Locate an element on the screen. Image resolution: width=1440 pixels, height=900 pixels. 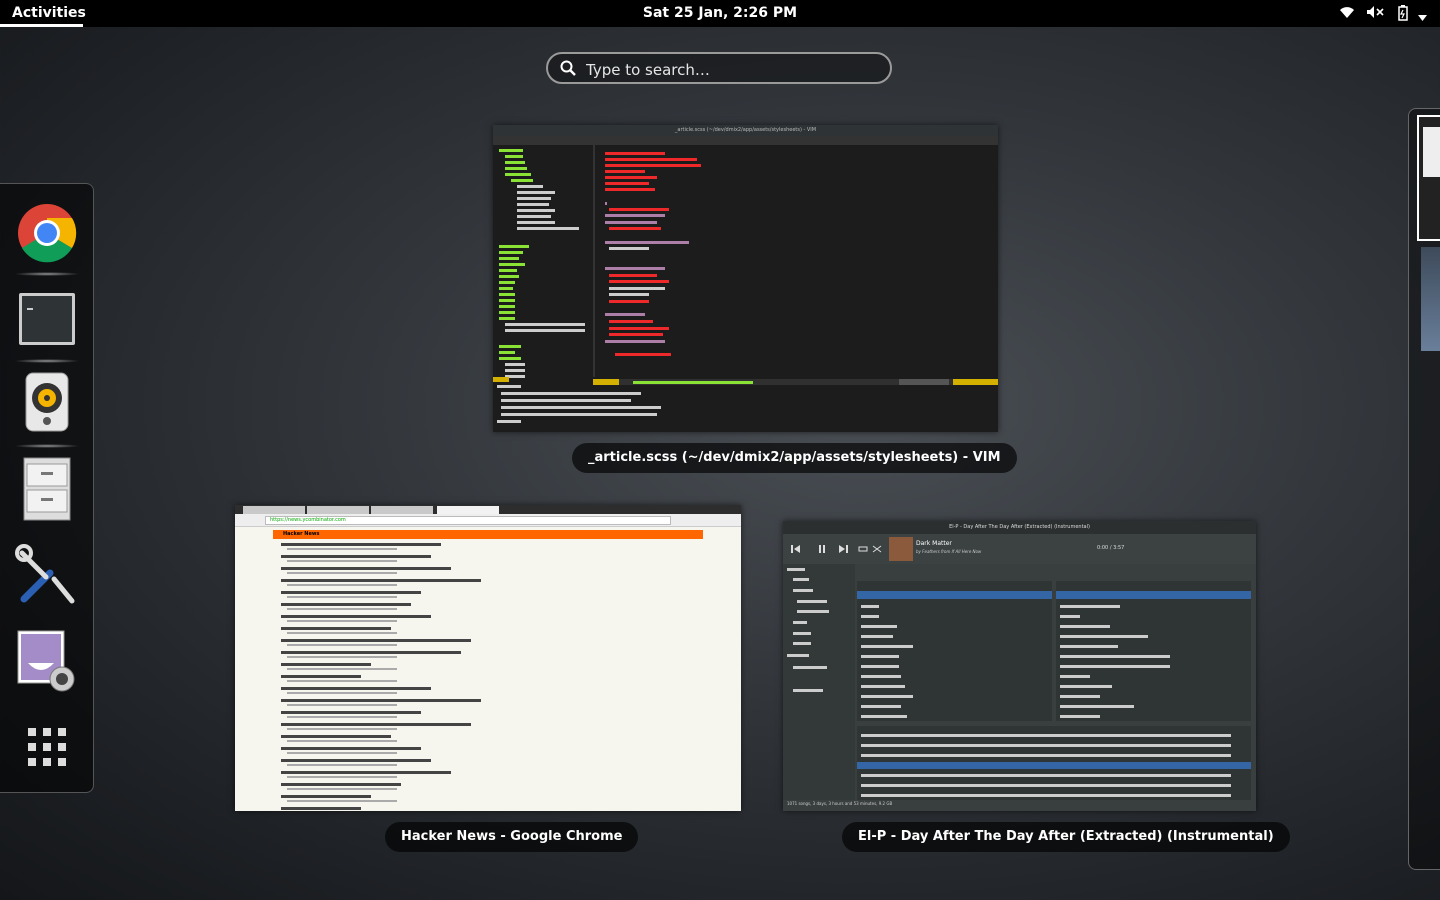
chrome-window-thumbnail: https://news.ycombinator.com Hacker News is located at coordinates (488, 658).